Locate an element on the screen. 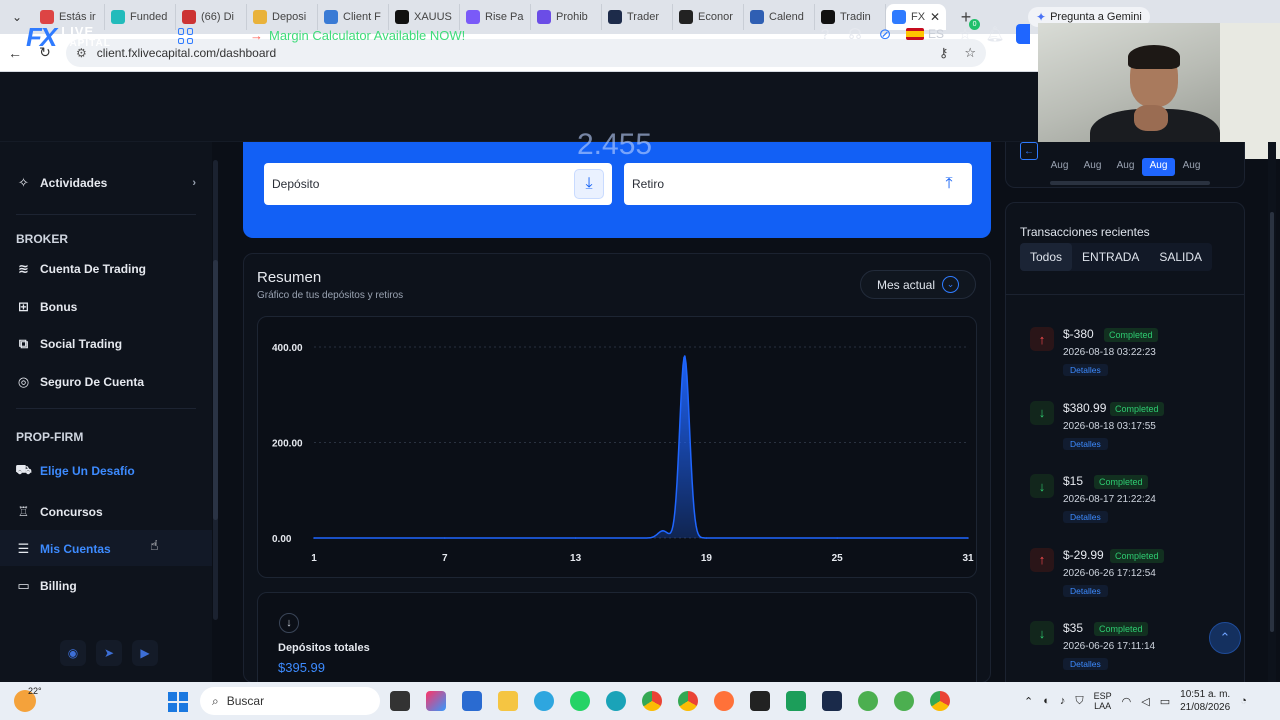  browser-tab: Calend is located at coordinates (779, 17).